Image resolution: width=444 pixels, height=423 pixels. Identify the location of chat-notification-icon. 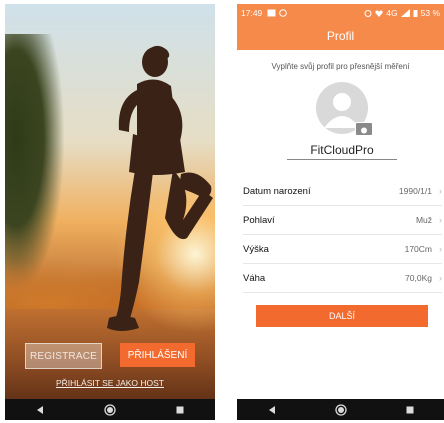
(283, 13).